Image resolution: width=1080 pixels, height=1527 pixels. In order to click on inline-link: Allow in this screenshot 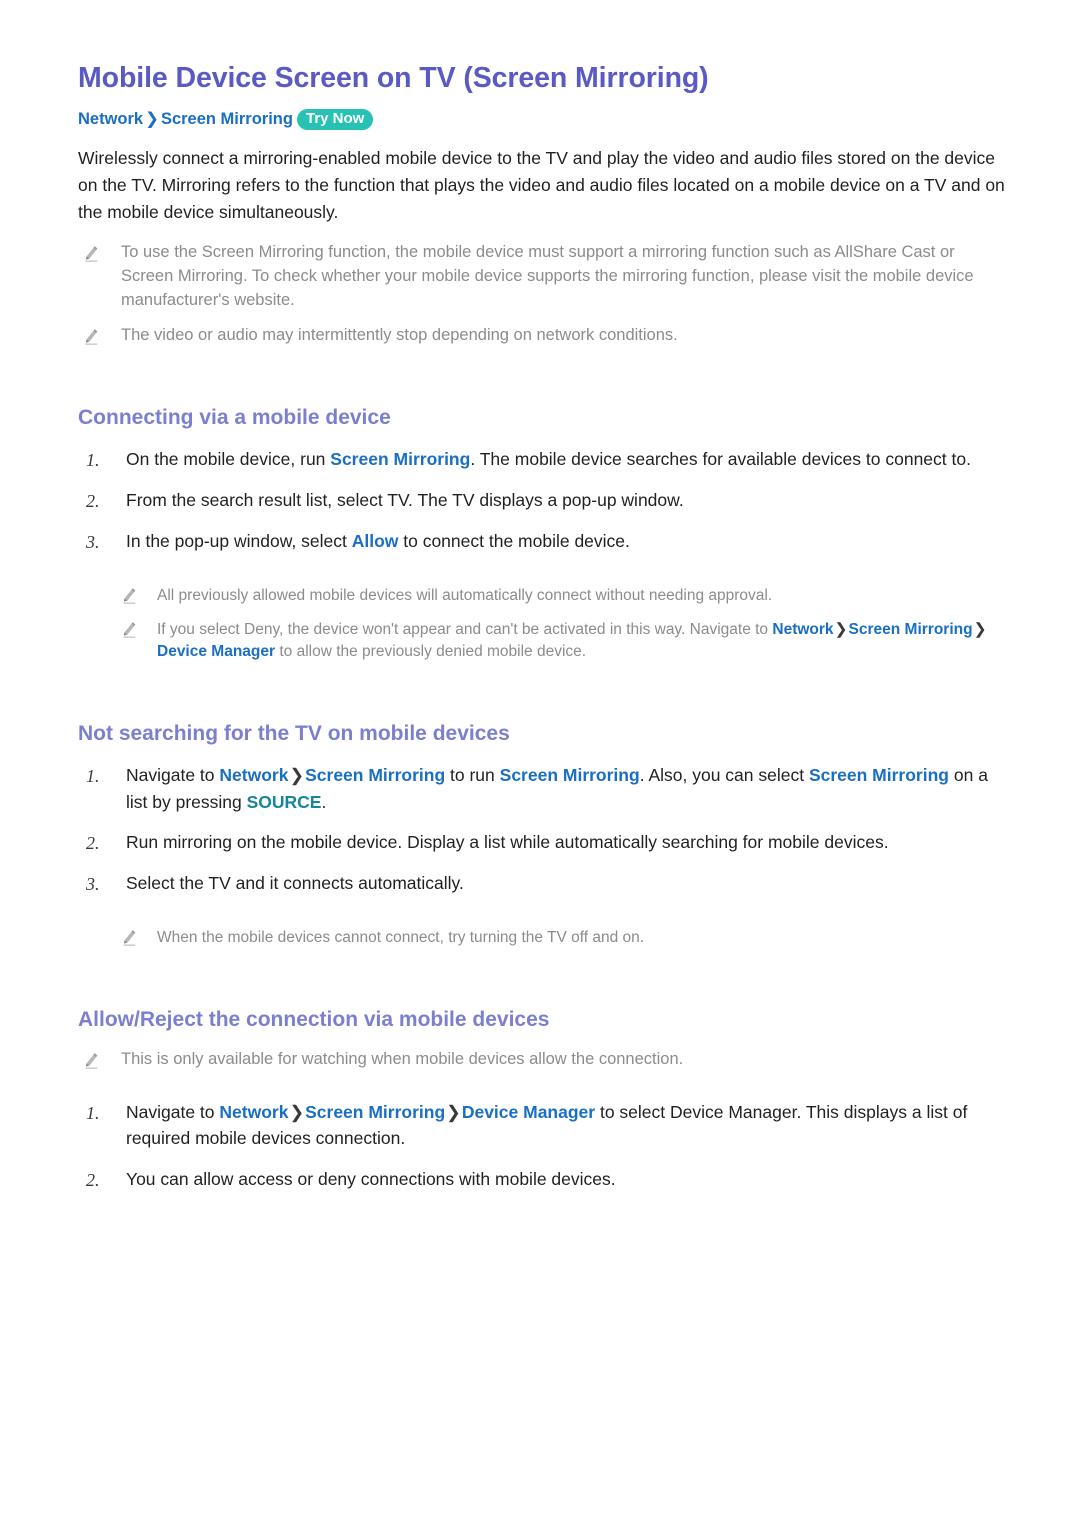, I will do `click(375, 541)`.